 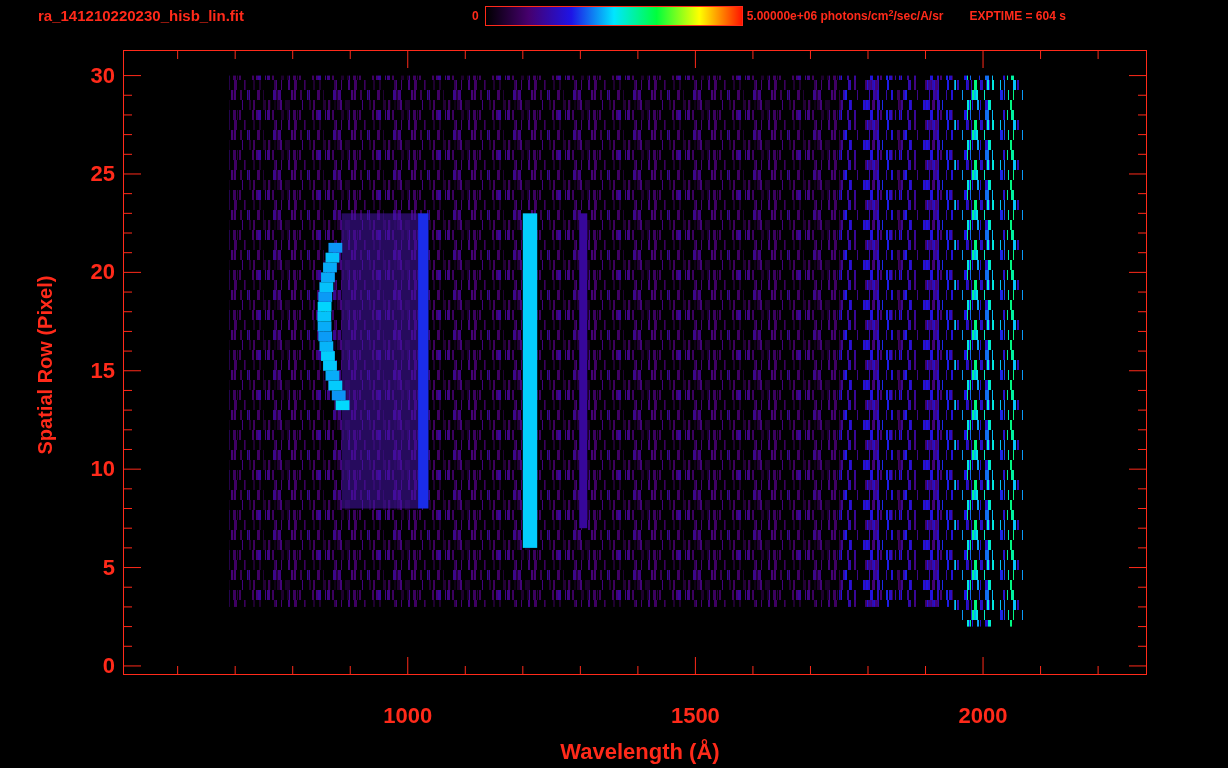 I want to click on x-tick-label: 2000, so click(x=983, y=716).